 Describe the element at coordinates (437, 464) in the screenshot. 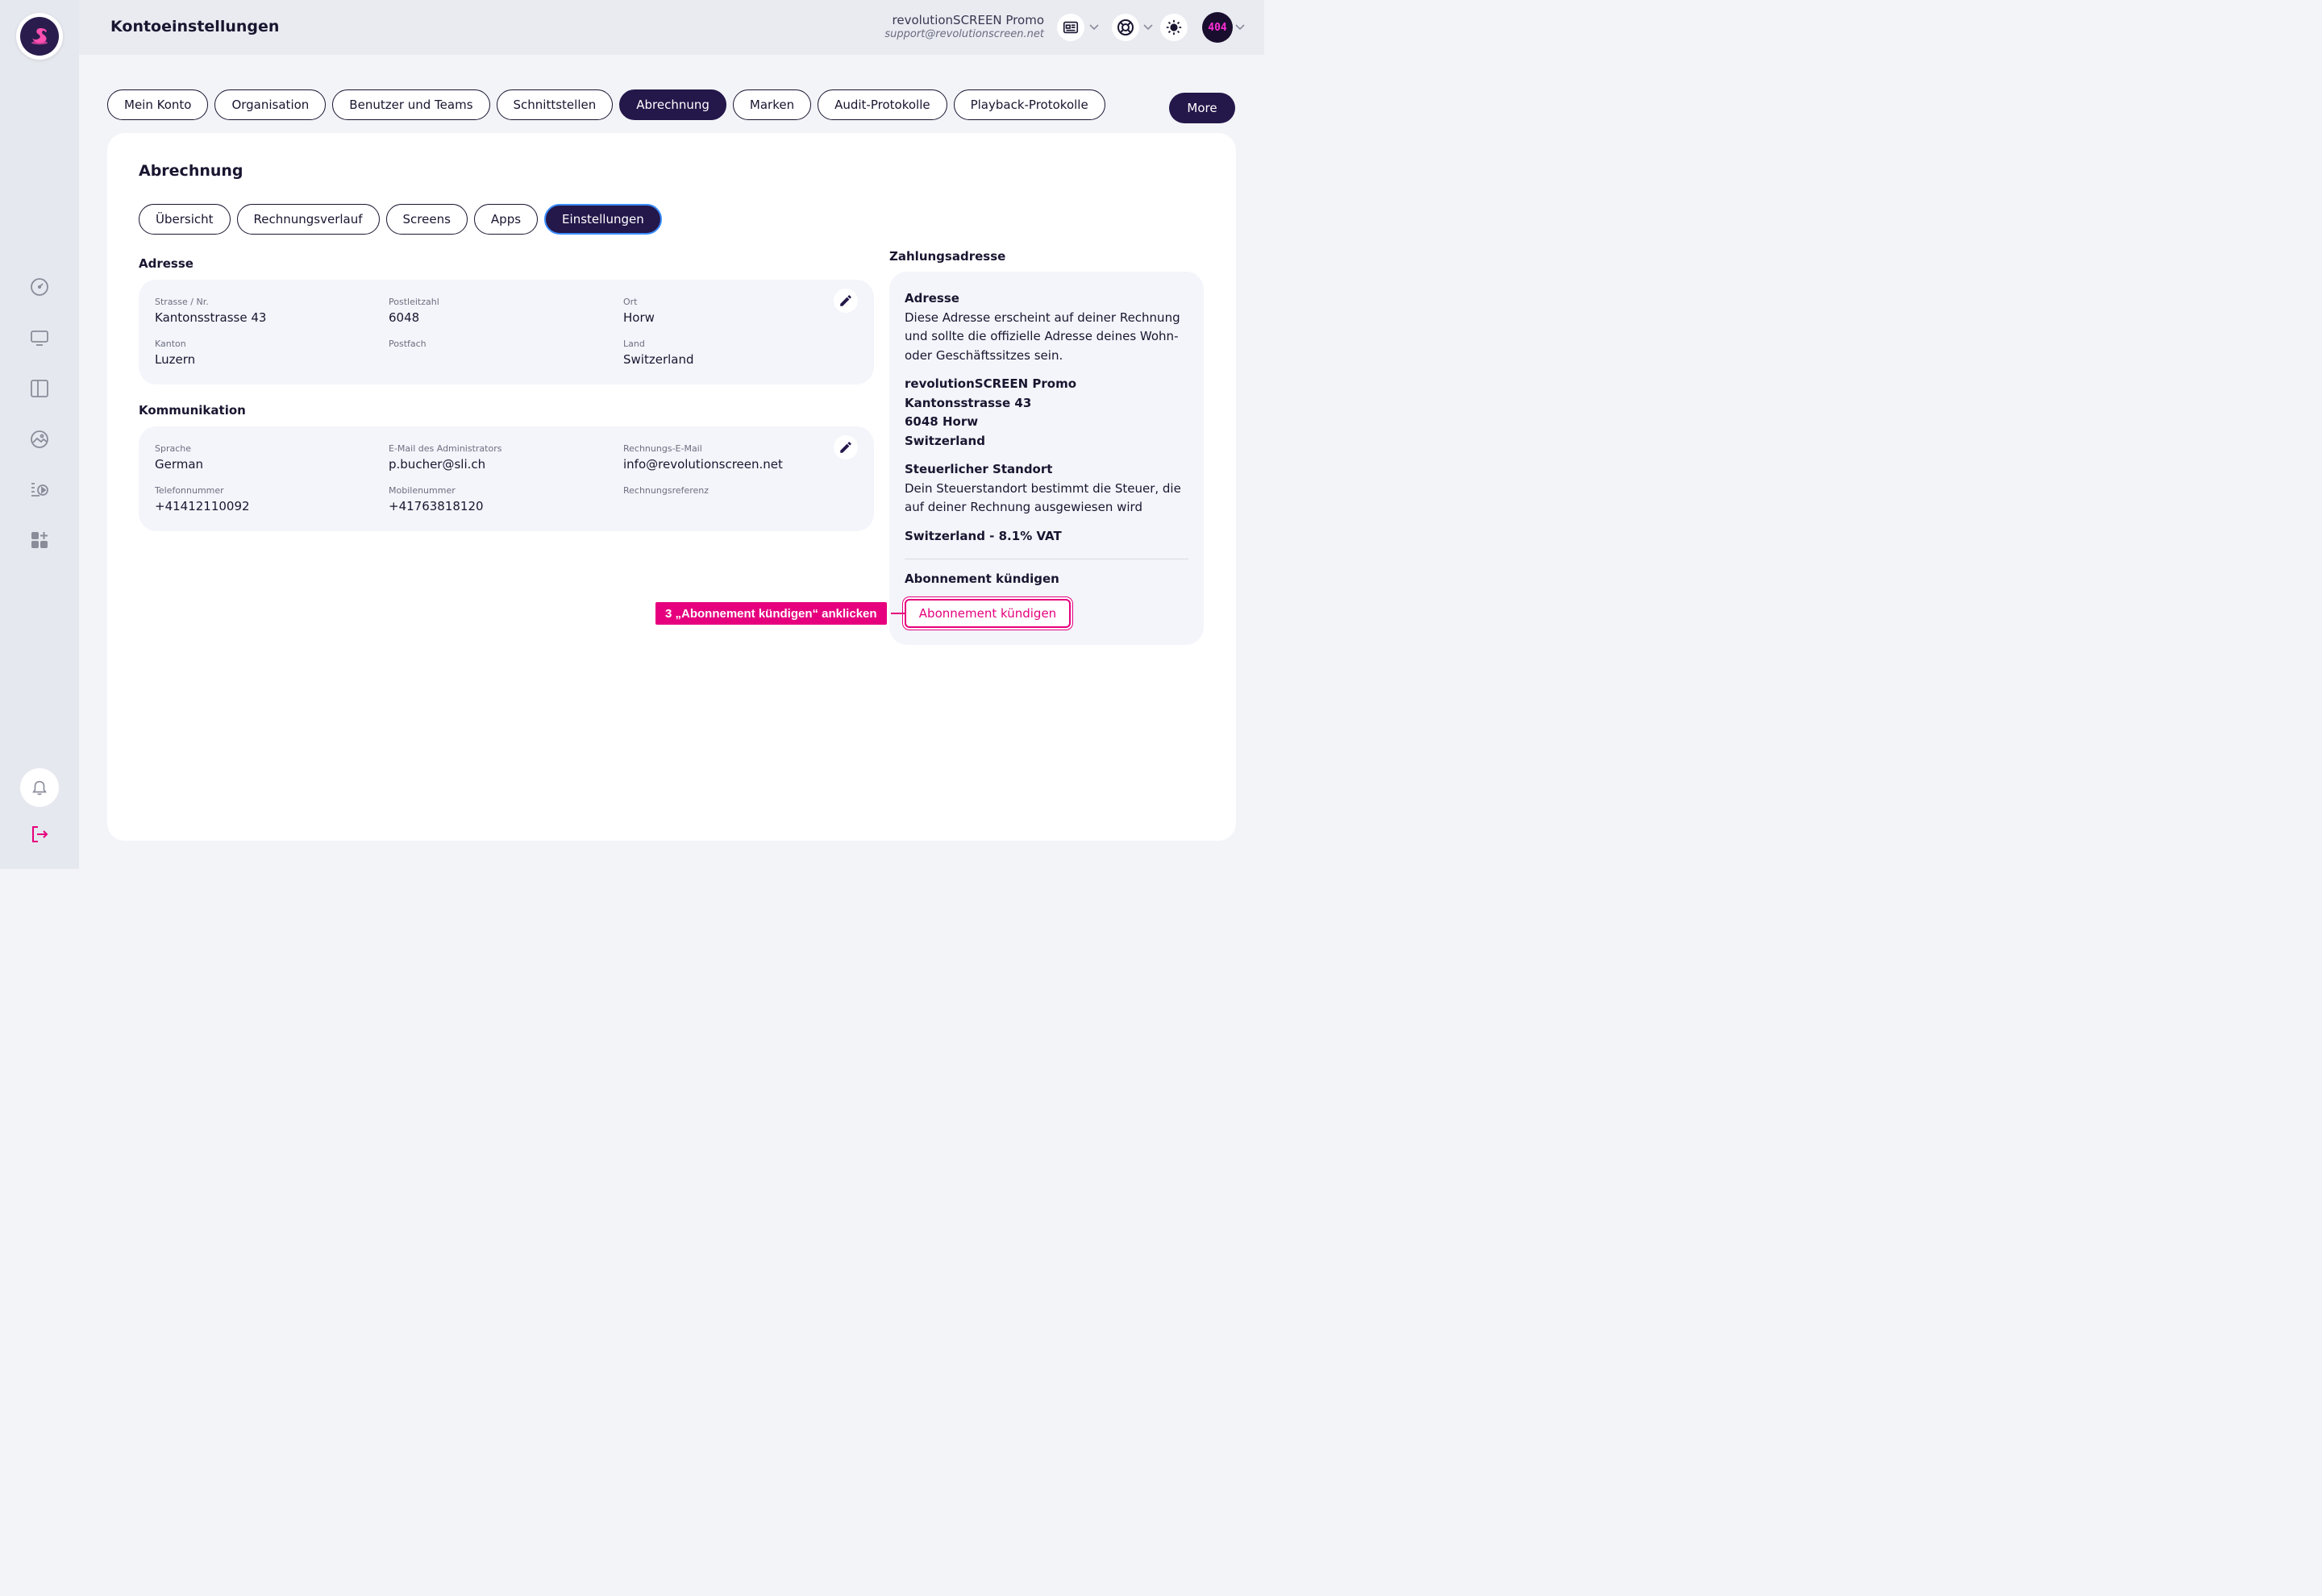

I see `admin-email-value: p.bucher@sli.ch` at that location.